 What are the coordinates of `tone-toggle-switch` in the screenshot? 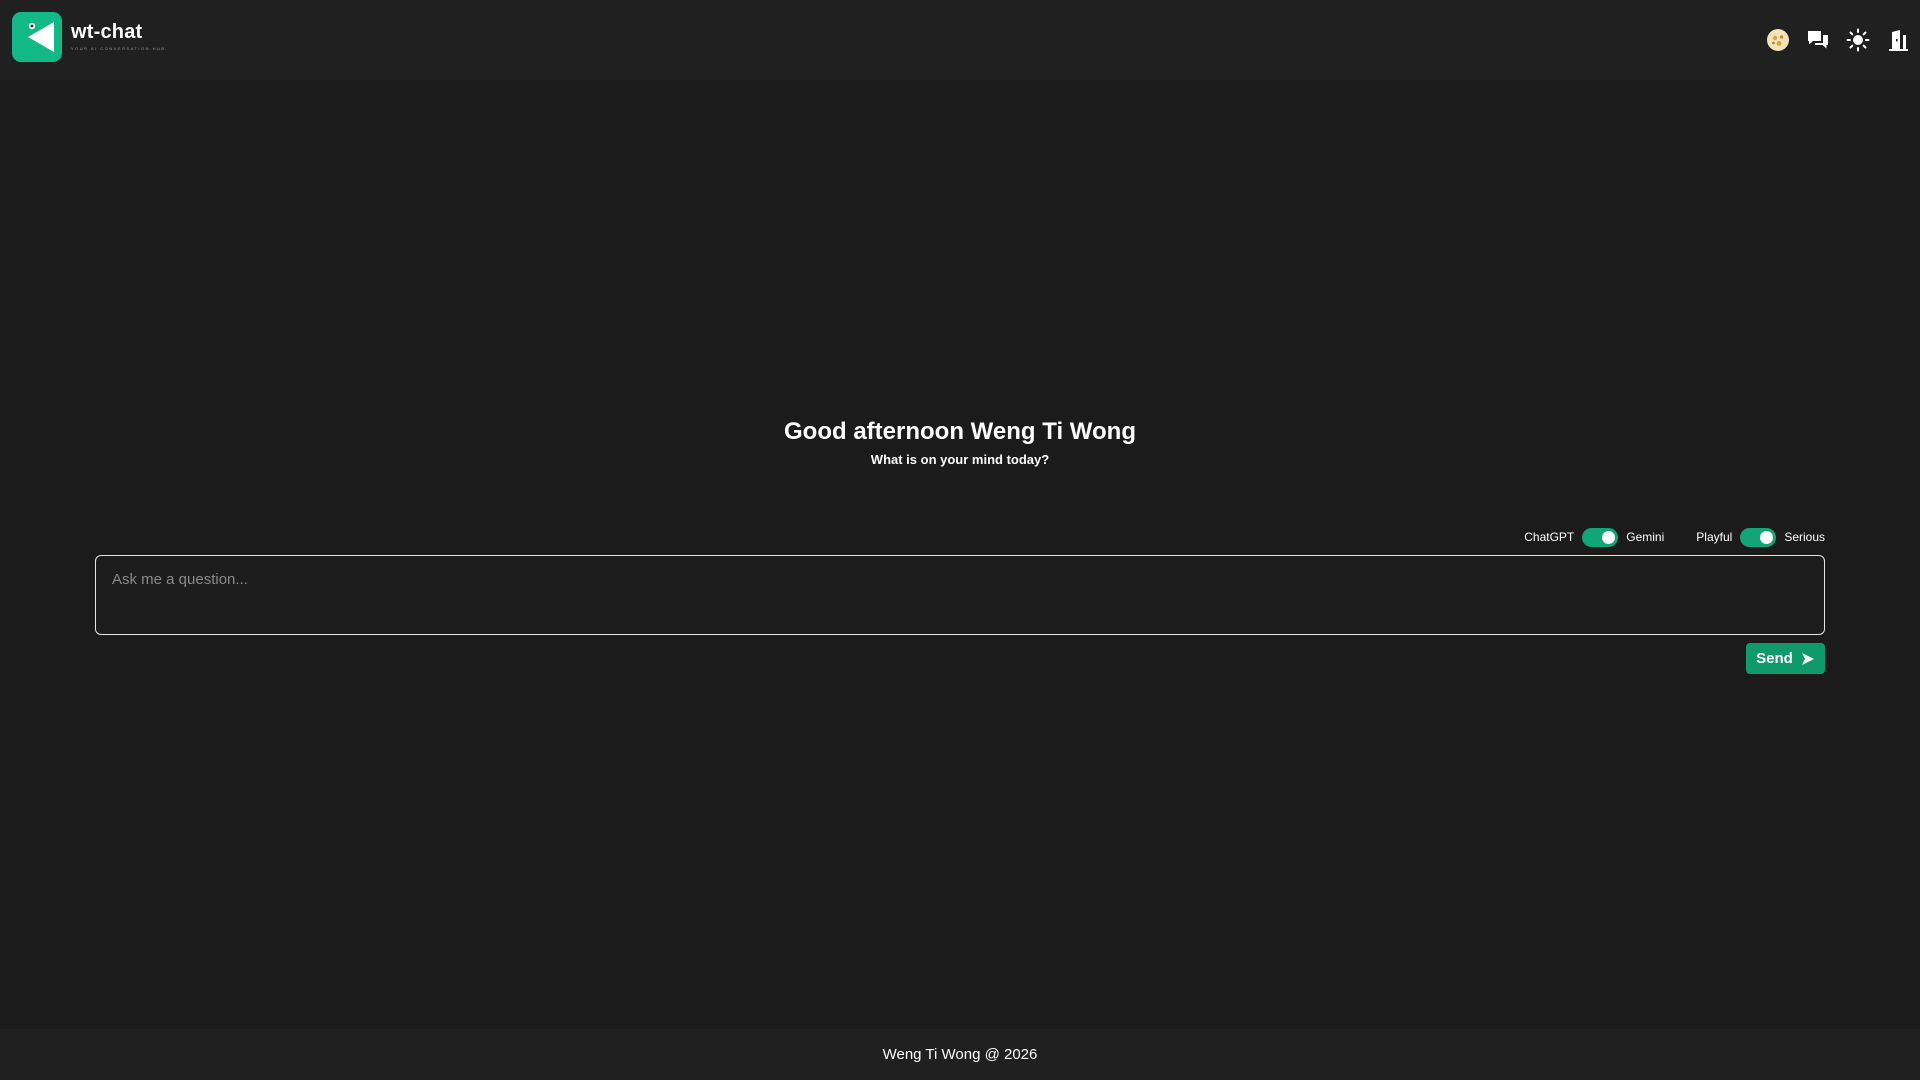 It's located at (1758, 537).